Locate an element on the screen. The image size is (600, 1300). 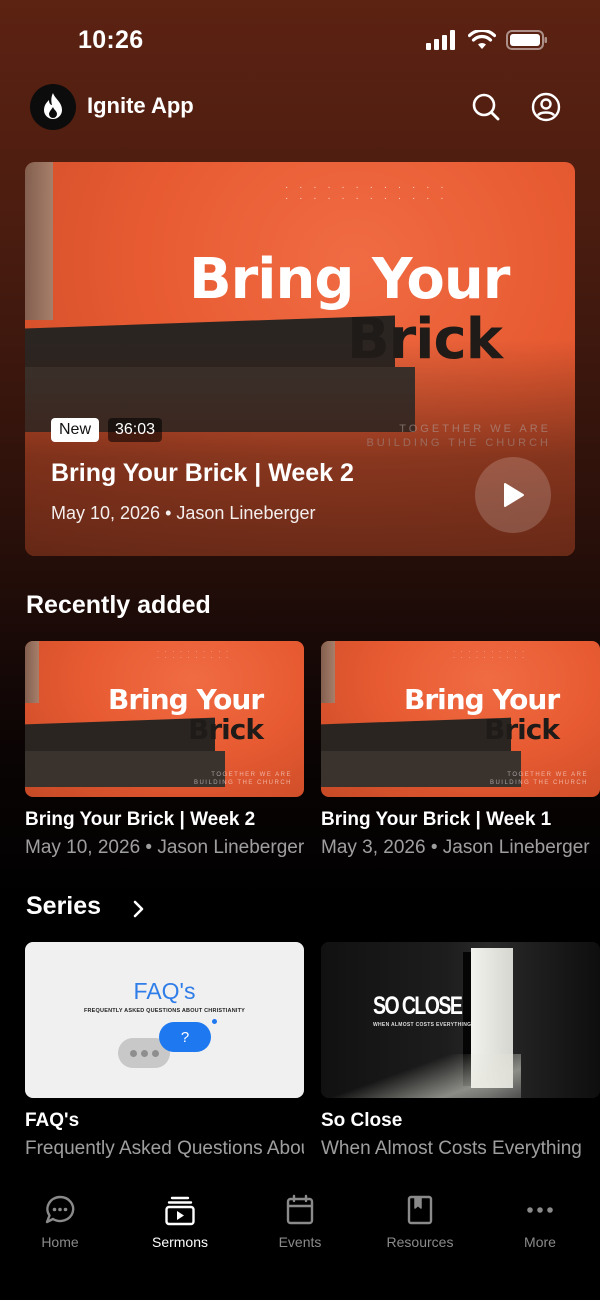
series-heading: Series is located at coordinates (63, 906).